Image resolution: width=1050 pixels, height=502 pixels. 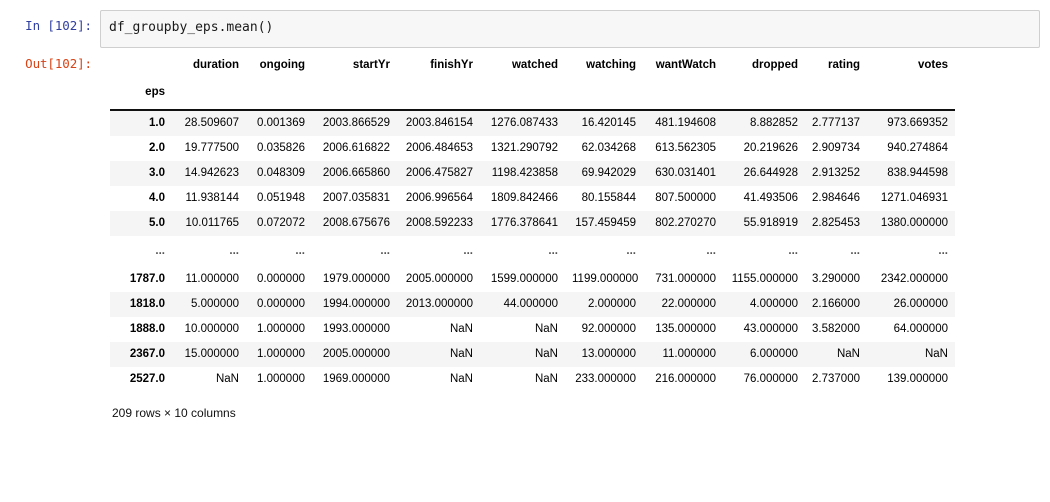 I want to click on table-cell: 92.000000, so click(x=608, y=329).